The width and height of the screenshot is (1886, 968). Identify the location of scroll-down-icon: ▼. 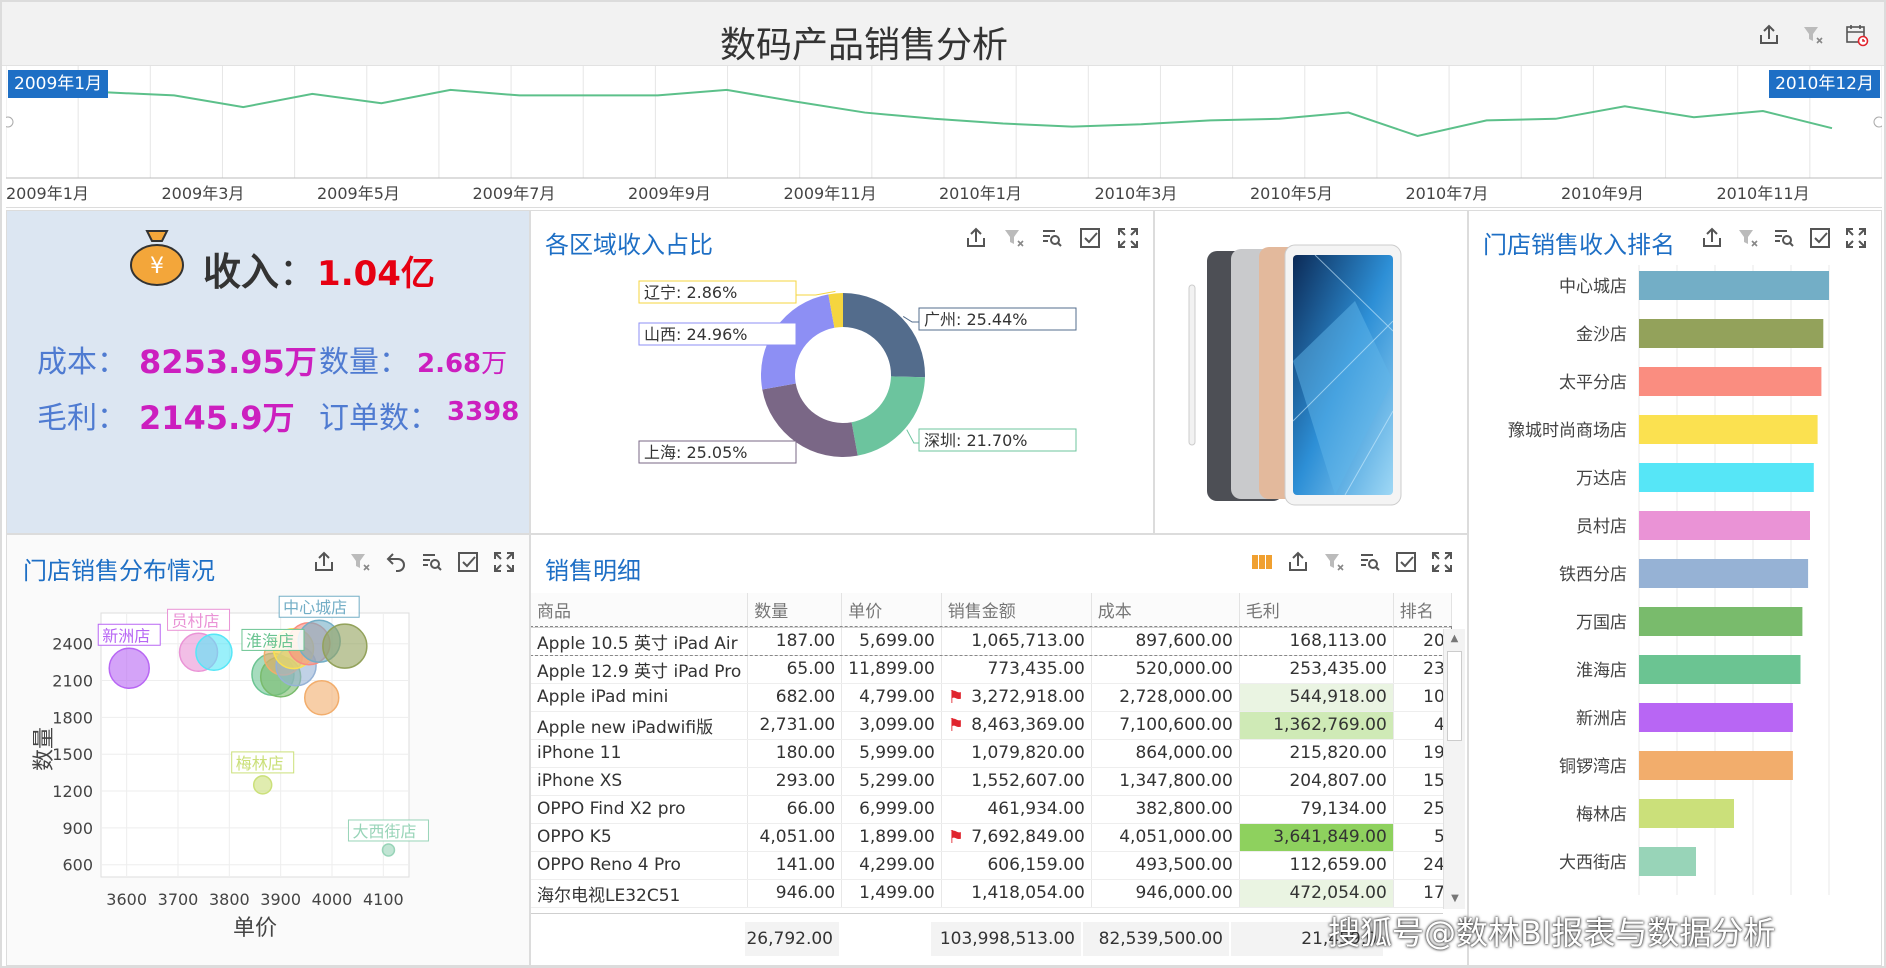
(1455, 899).